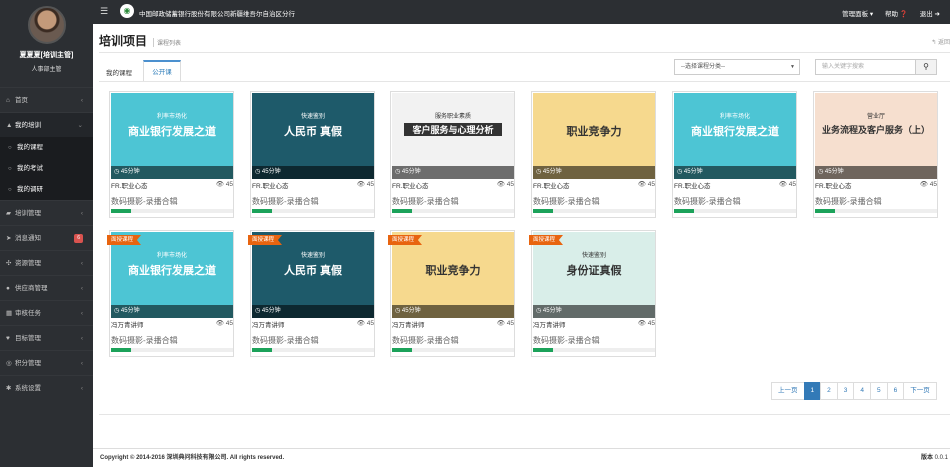 The image size is (950, 467). I want to click on tab-public-courses: 公开课, so click(162, 70).